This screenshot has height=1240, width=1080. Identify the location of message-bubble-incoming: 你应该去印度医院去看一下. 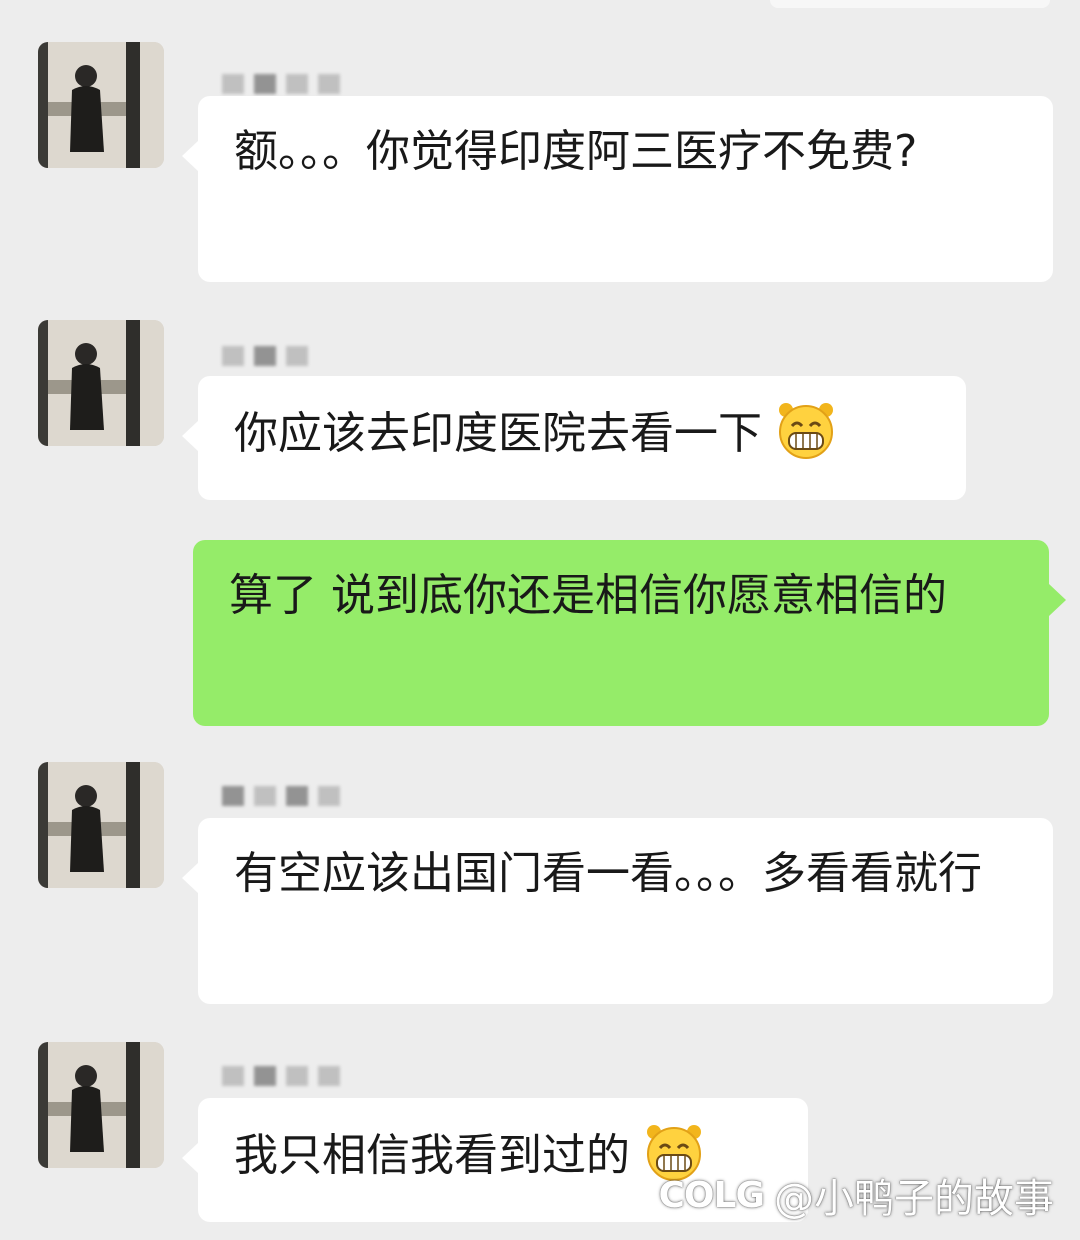
(574, 438).